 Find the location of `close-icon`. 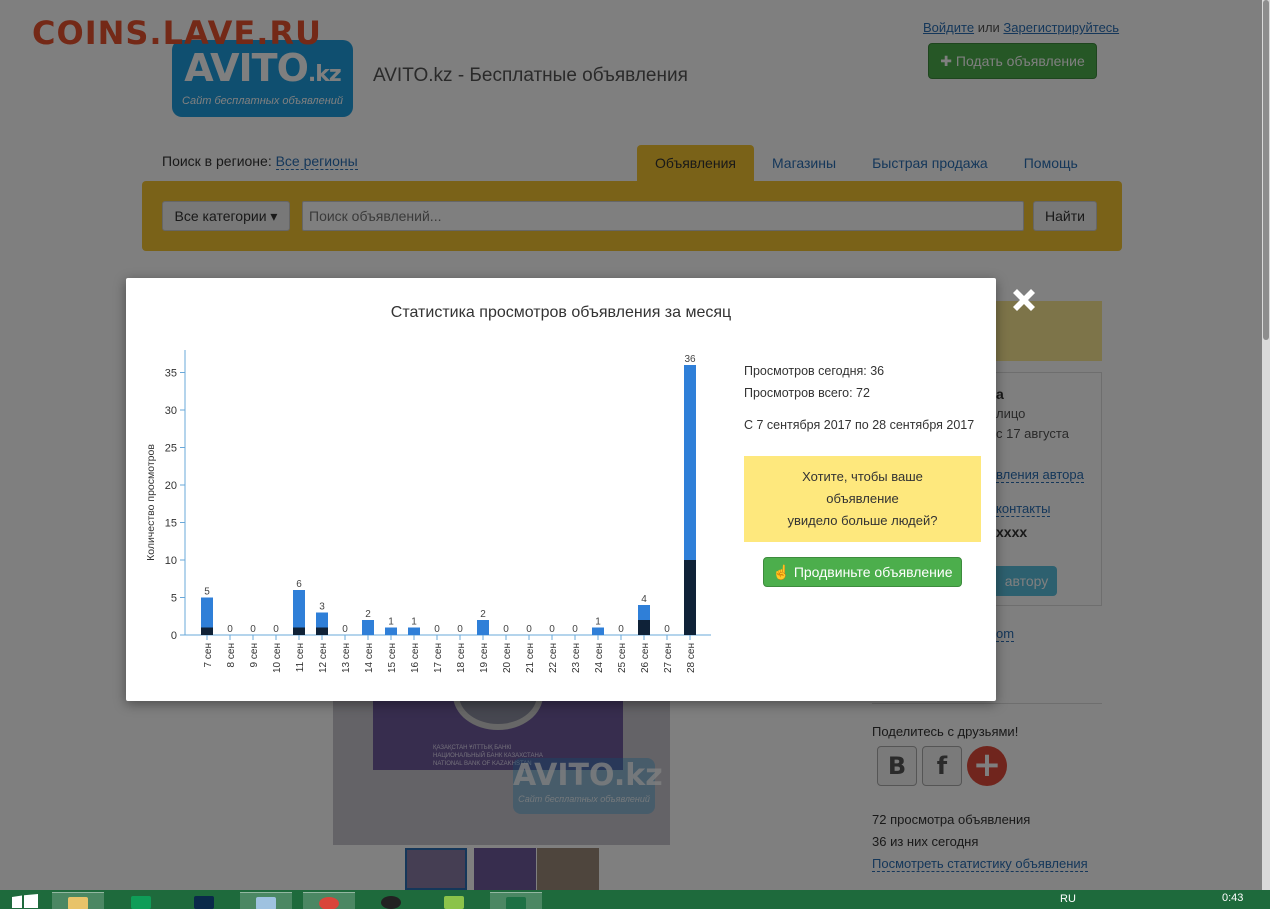

close-icon is located at coordinates (1024, 300).